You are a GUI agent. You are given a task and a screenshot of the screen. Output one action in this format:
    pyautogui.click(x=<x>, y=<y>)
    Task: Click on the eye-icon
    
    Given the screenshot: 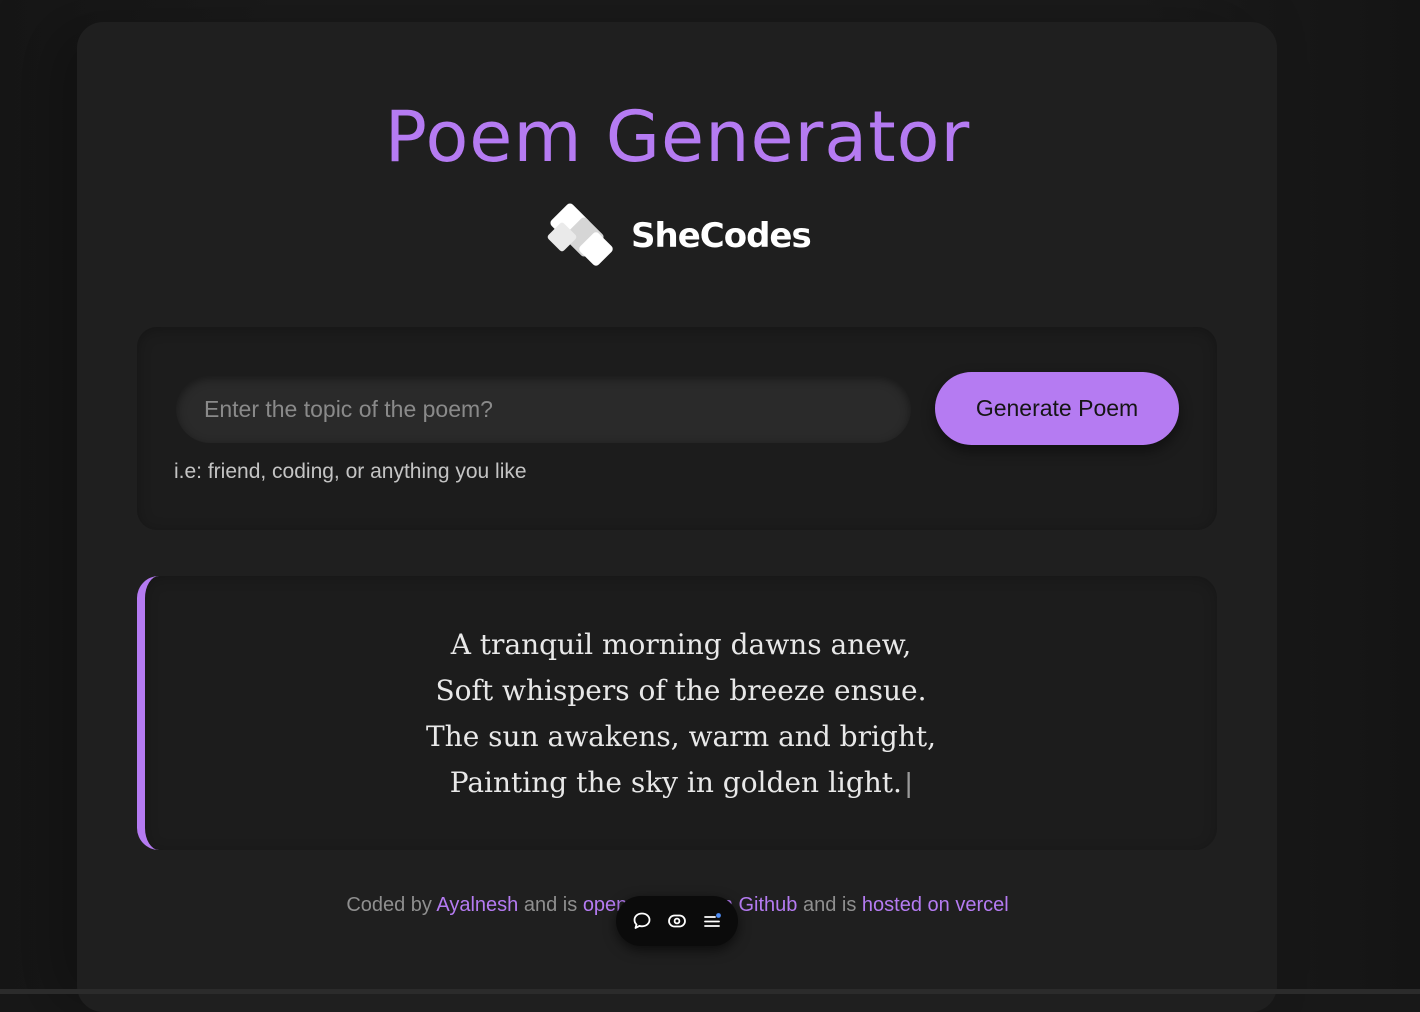 What is the action you would take?
    pyautogui.click(x=677, y=921)
    